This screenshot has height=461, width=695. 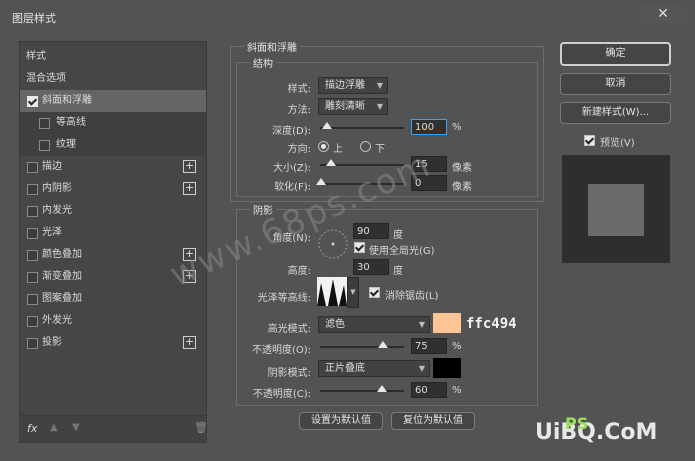 I want to click on highlight-mode-label: 高光模式:, so click(x=289, y=329).